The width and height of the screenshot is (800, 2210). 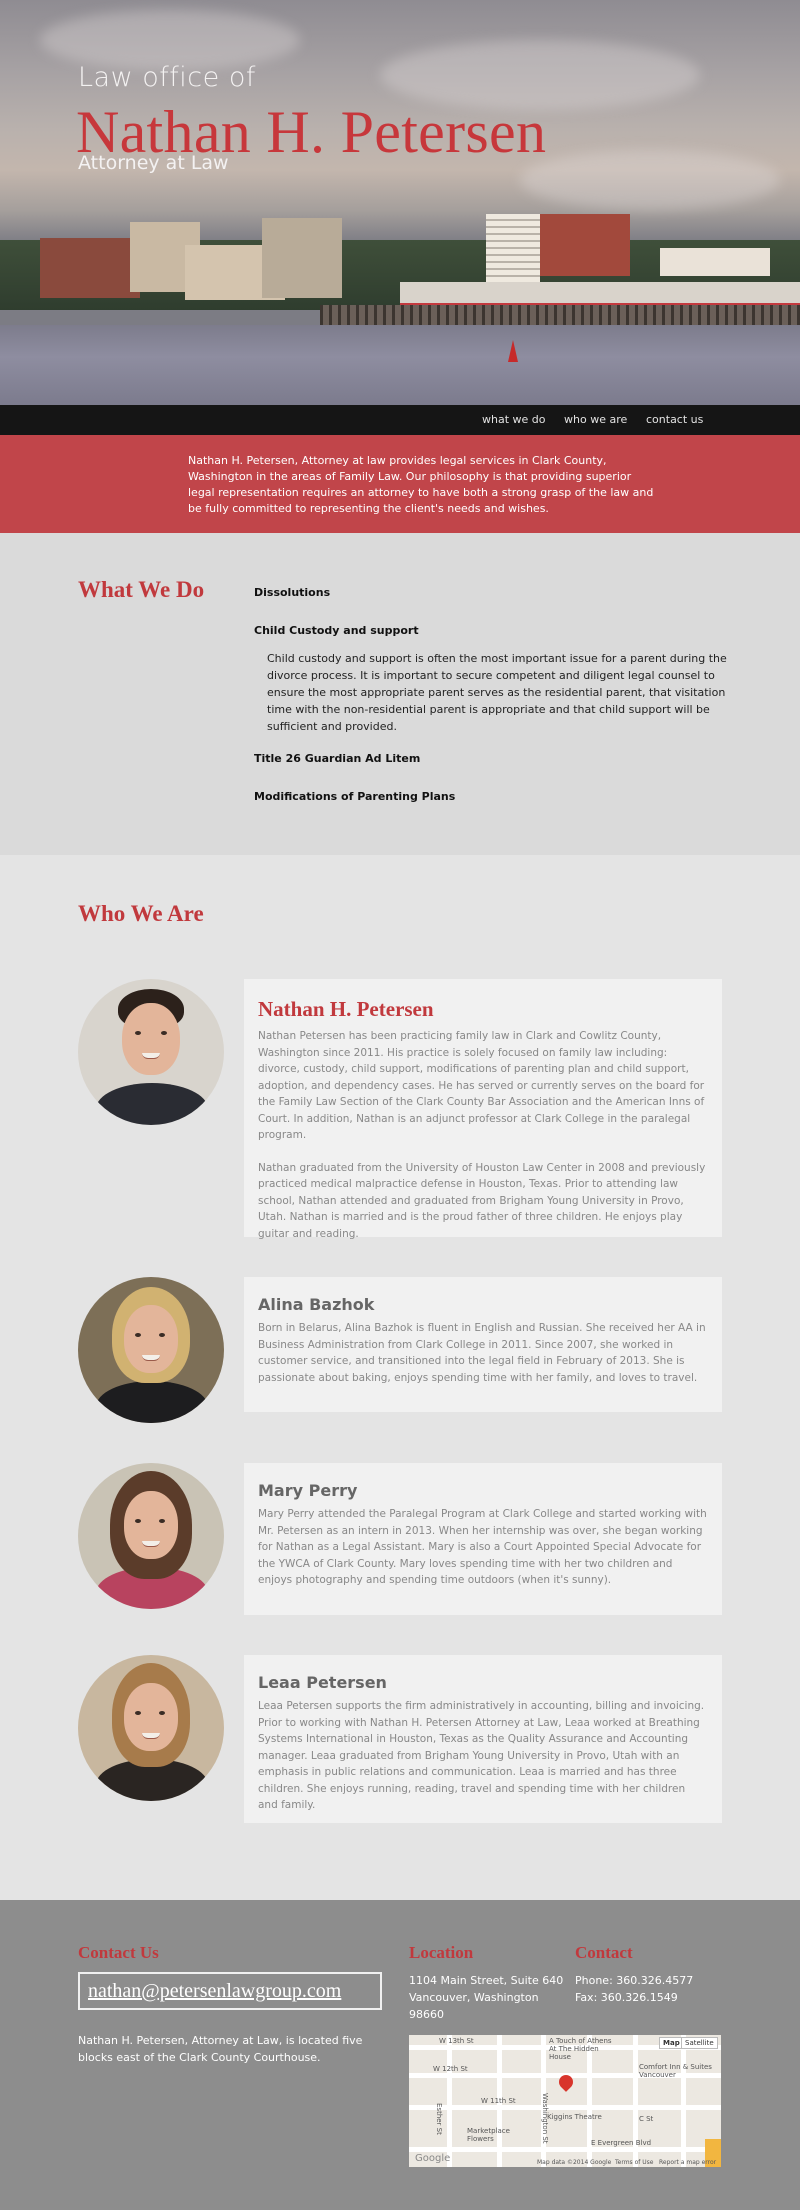 What do you see at coordinates (336, 630) in the screenshot?
I see `service-child-custody: Child Custody and support` at bounding box center [336, 630].